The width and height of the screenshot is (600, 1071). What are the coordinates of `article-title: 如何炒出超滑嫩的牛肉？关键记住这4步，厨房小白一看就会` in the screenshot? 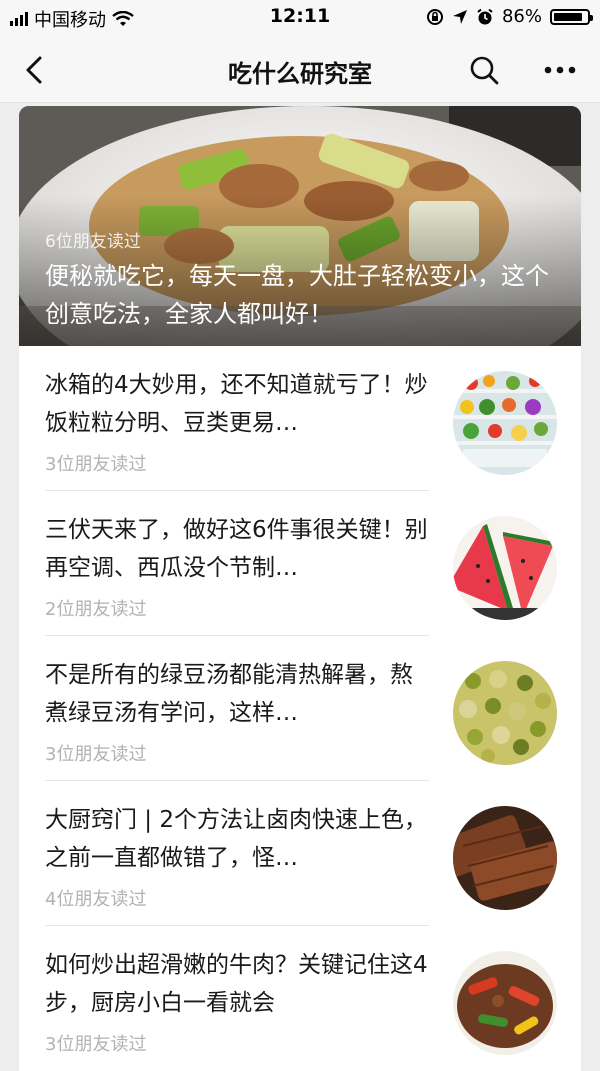 It's located at (240, 984).